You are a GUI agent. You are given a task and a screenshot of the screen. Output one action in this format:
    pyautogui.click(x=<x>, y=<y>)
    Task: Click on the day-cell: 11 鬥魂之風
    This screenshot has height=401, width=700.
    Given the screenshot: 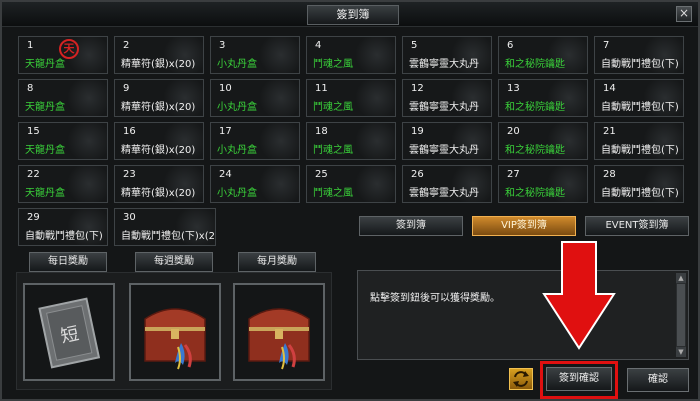 What is the action you would take?
    pyautogui.click(x=351, y=98)
    